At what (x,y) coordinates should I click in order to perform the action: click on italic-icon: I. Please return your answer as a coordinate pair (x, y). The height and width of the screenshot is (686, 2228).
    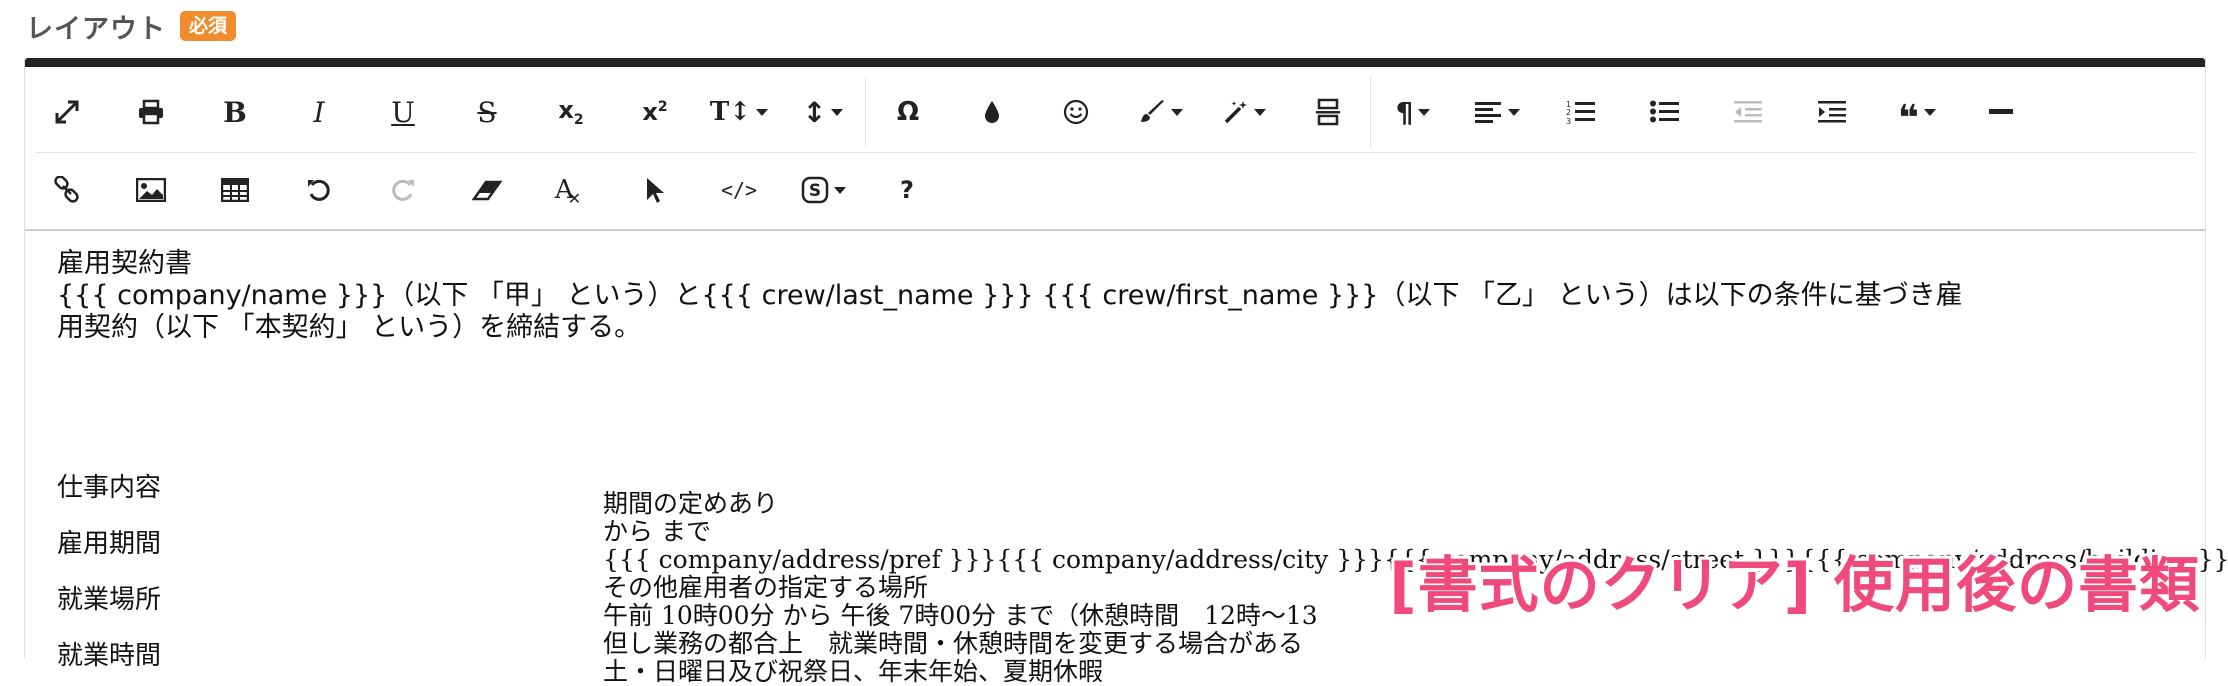
    Looking at the image, I should click on (319, 112).